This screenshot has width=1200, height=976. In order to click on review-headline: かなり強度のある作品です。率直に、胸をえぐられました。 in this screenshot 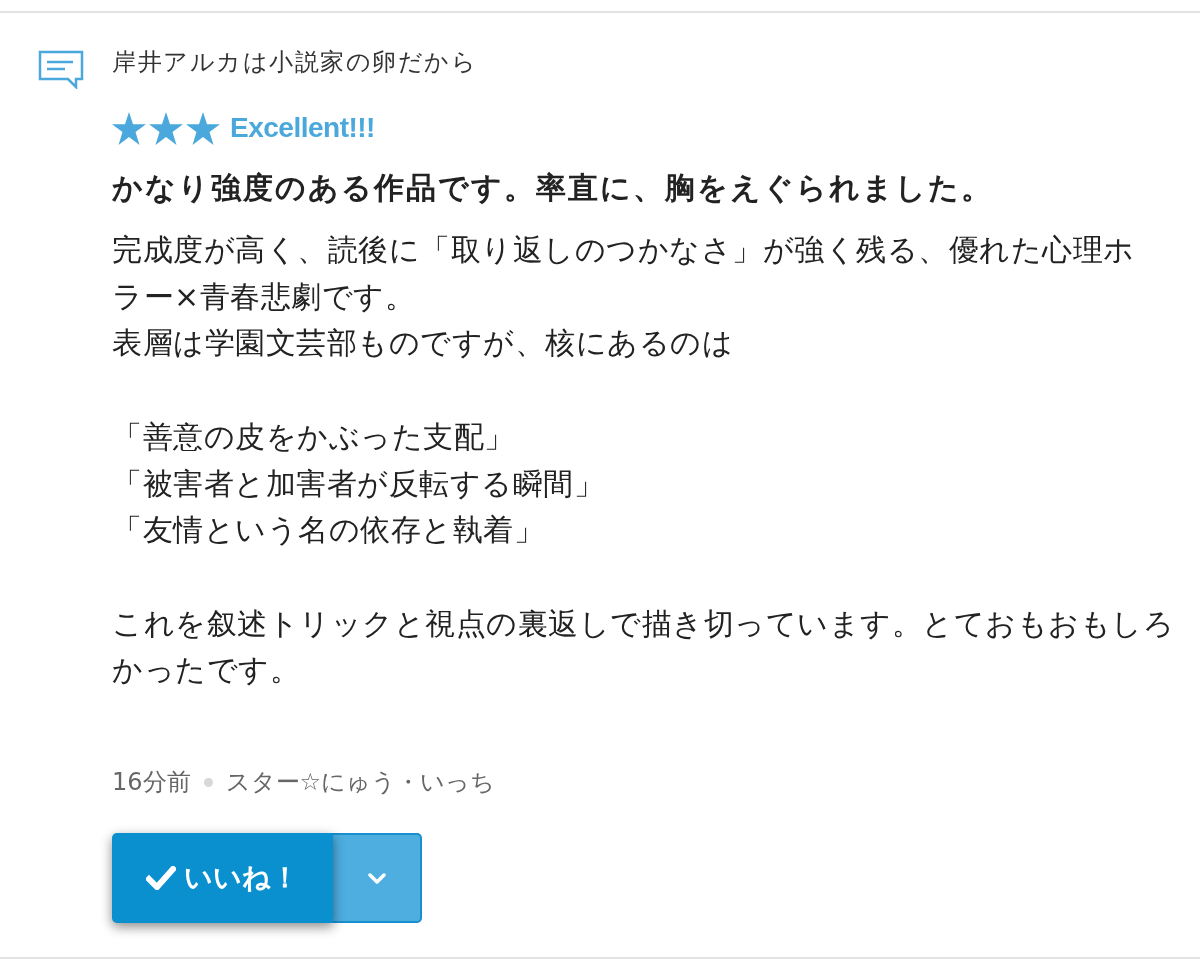, I will do `click(553, 188)`.